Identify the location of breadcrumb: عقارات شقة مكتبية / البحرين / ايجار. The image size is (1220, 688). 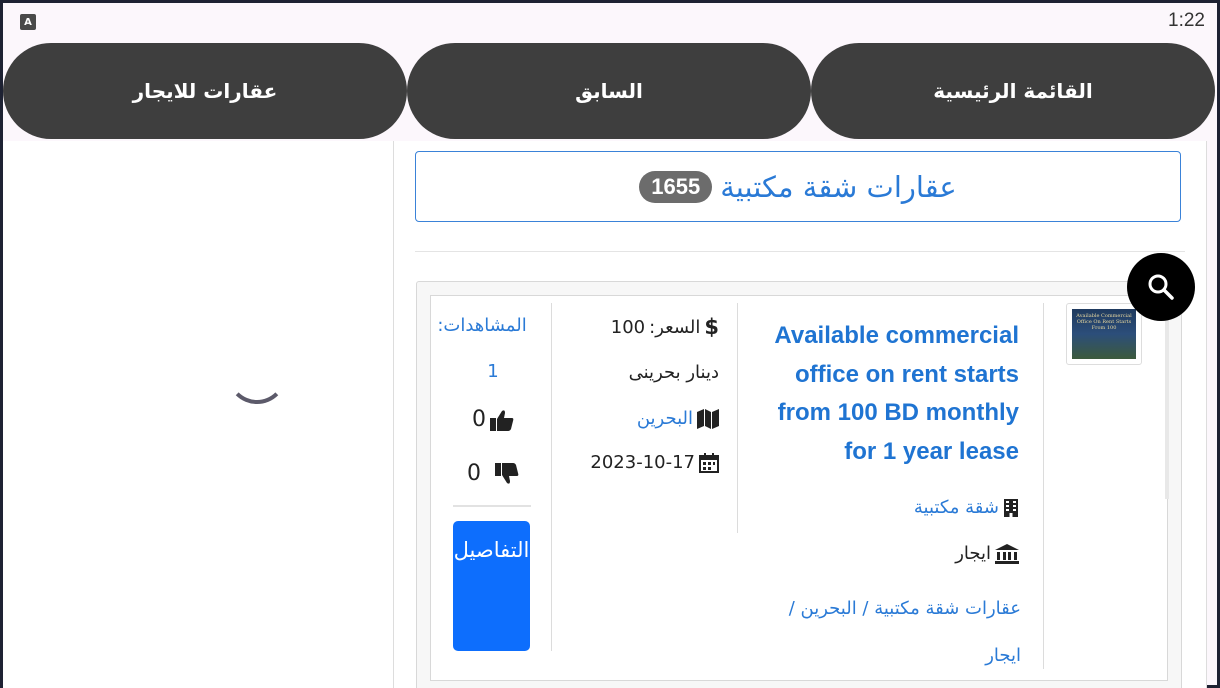
(887, 632).